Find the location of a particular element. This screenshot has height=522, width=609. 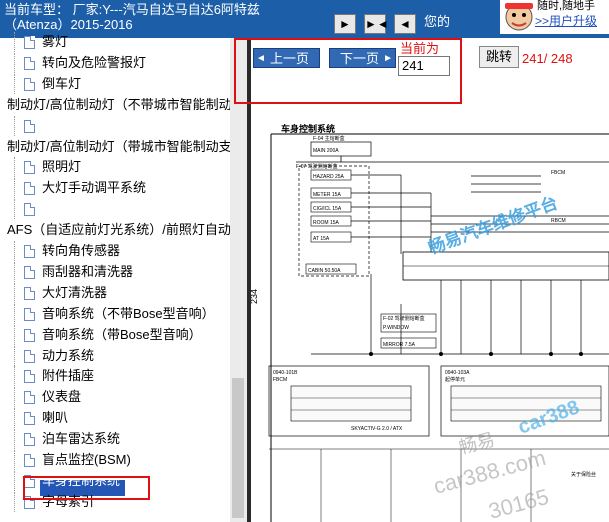

fuse-f02: F-02 驾驶侧熔断盒 is located at coordinates (404, 318).